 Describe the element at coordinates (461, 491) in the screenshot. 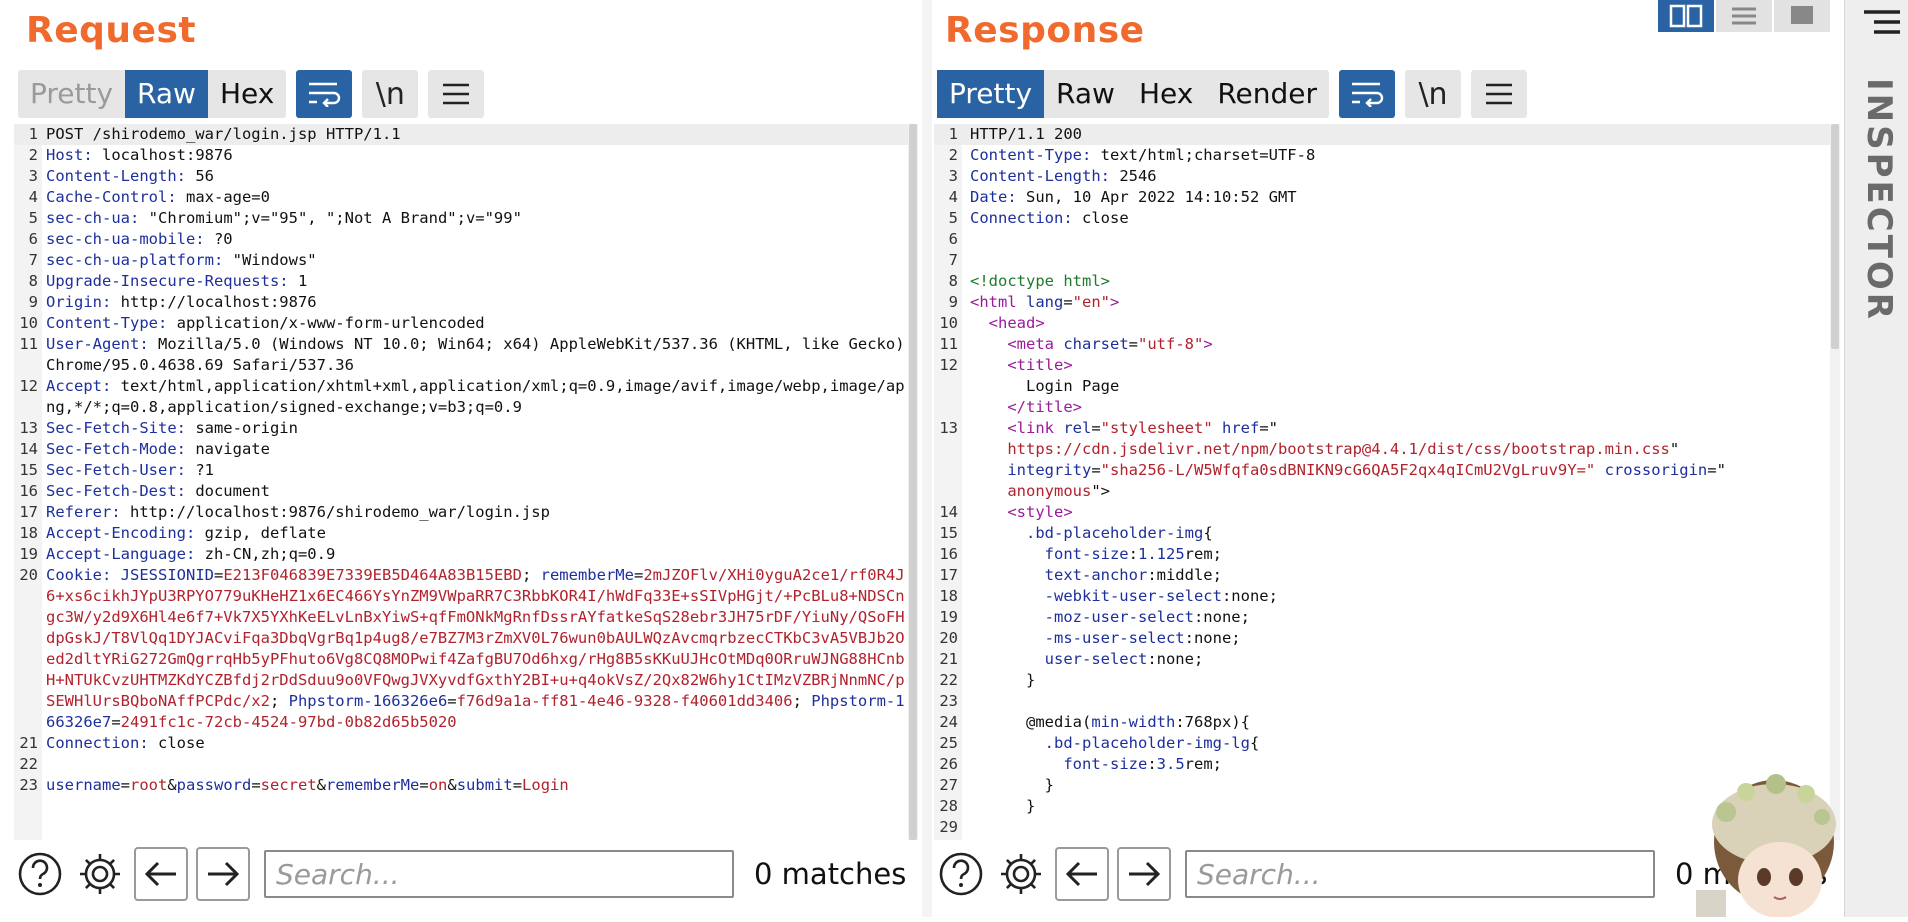

I see `code-line: 16 Sec-Fetch-Dest: document` at that location.